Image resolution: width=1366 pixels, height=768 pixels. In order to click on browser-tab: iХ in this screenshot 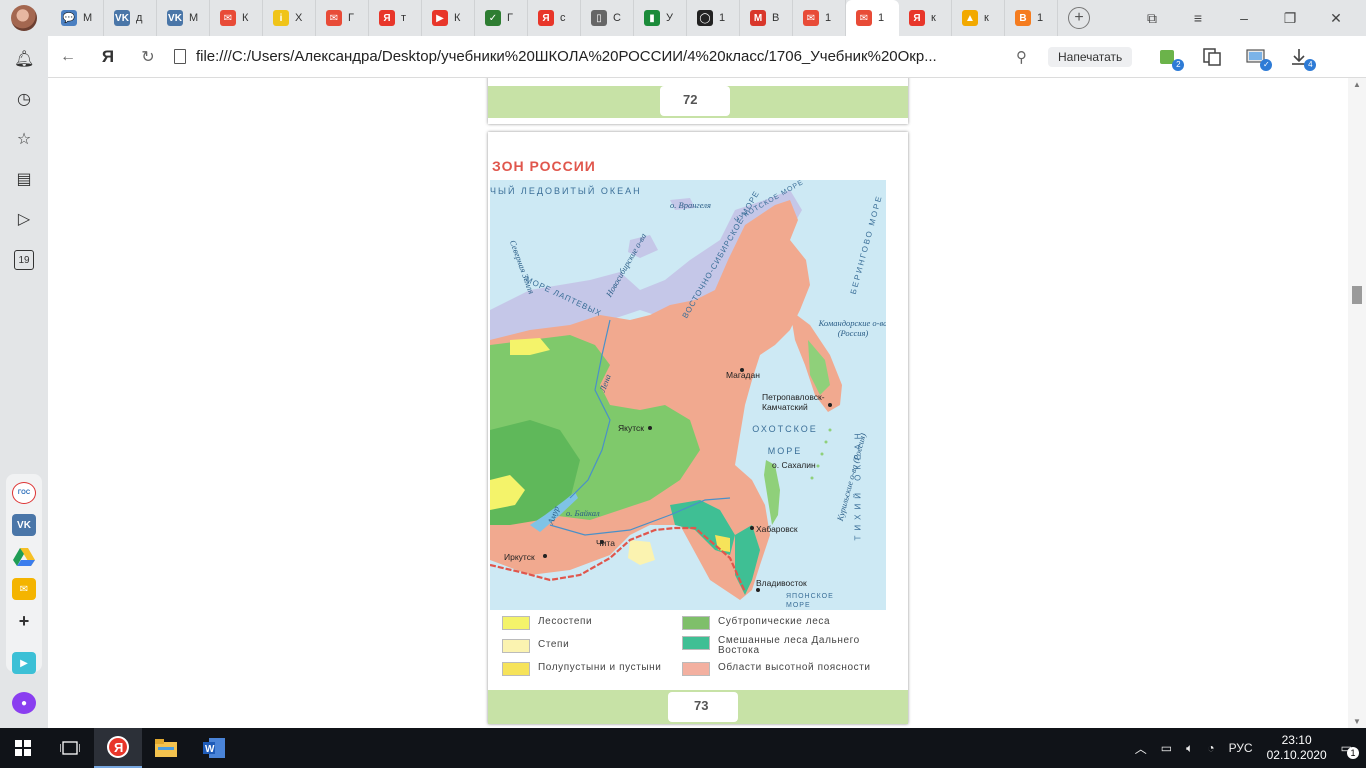, I will do `click(289, 18)`.